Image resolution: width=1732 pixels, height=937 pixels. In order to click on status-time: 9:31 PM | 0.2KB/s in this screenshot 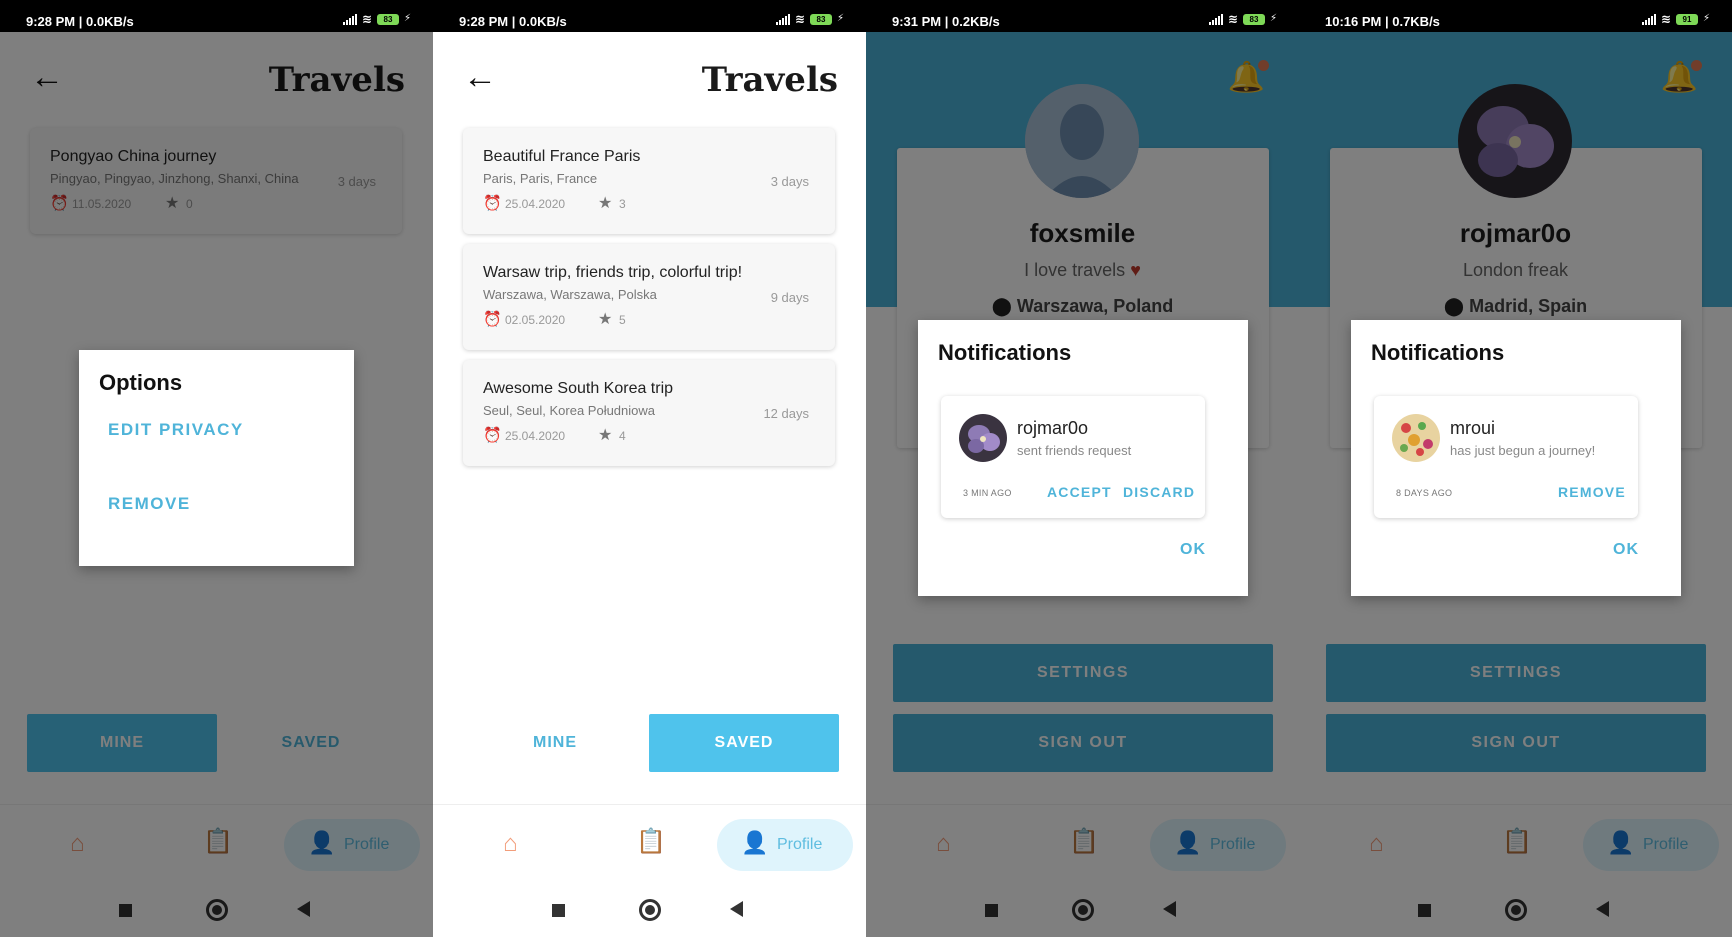, I will do `click(946, 21)`.